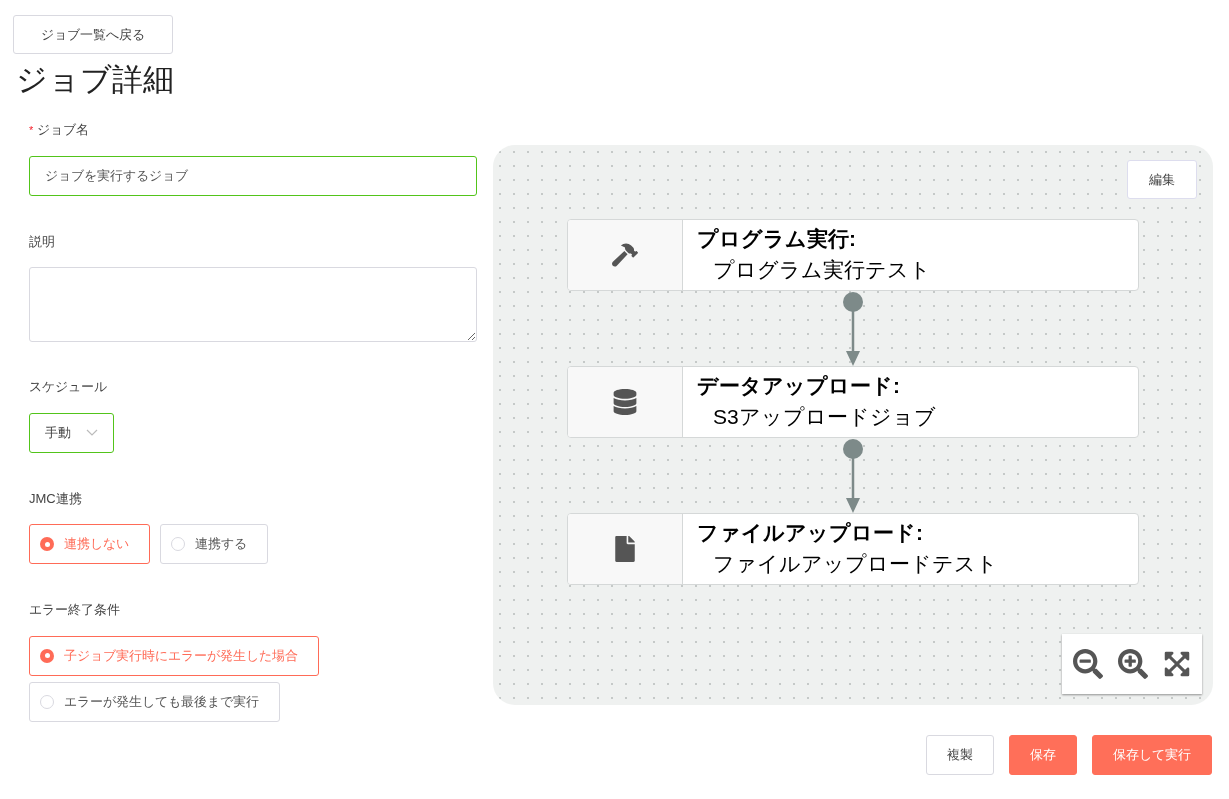 The image size is (1229, 799). What do you see at coordinates (855, 564) in the screenshot?
I see `node-subtitle: ファイルアップロードテスト` at bounding box center [855, 564].